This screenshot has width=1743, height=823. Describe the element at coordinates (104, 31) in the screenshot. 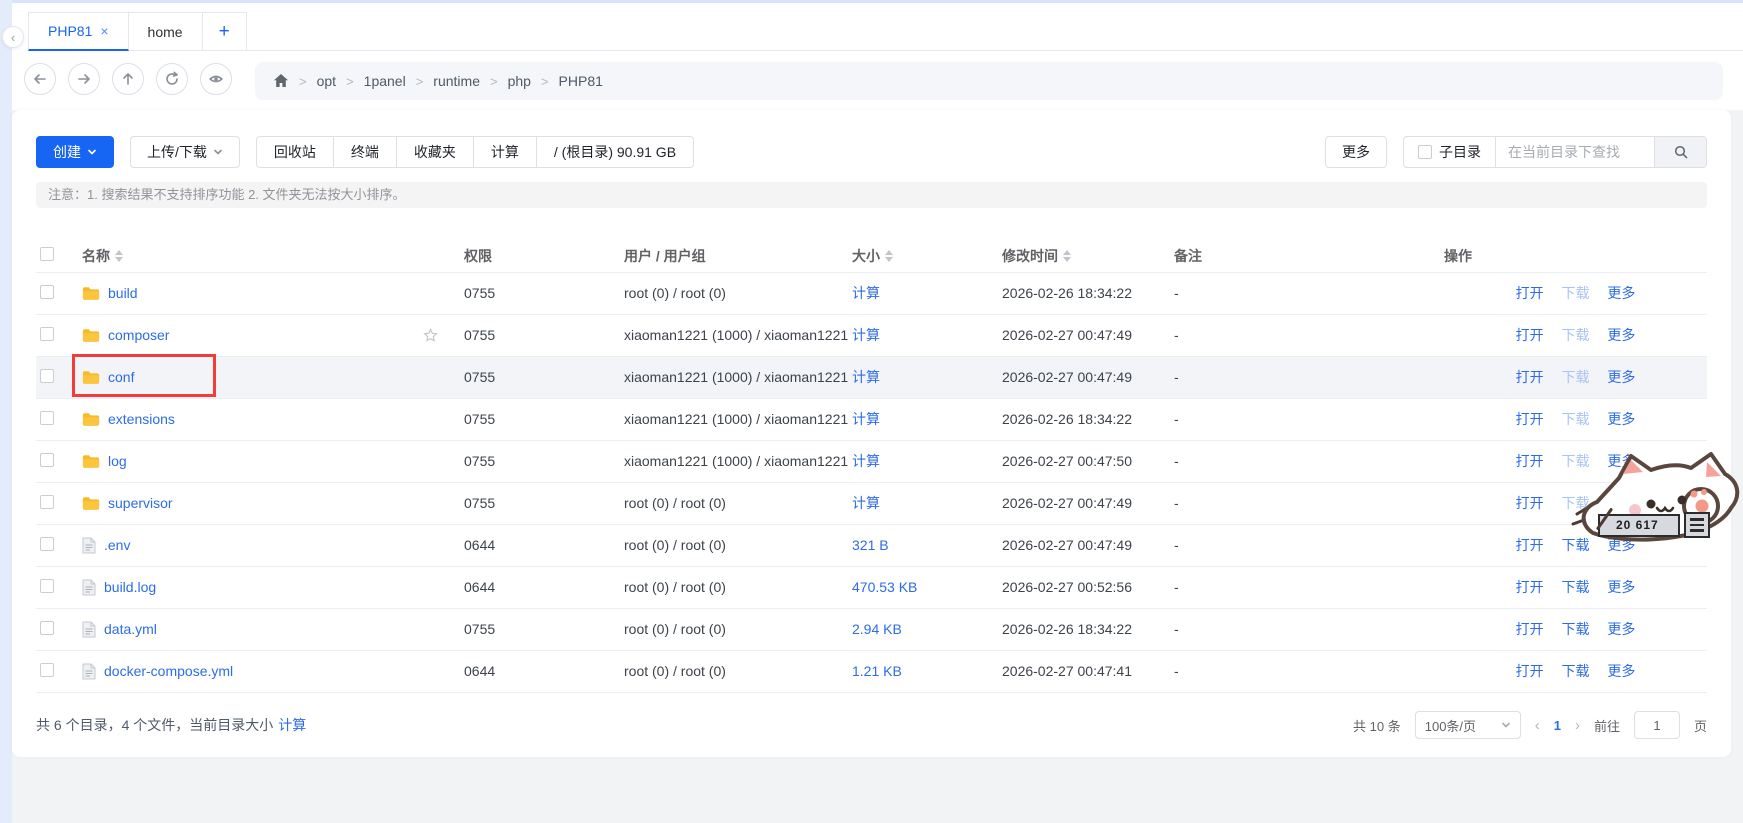

I see `close-icon: ×` at that location.